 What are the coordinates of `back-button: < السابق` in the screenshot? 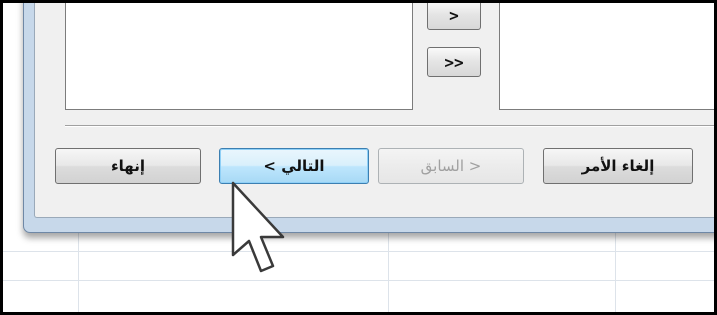 It's located at (451, 166).